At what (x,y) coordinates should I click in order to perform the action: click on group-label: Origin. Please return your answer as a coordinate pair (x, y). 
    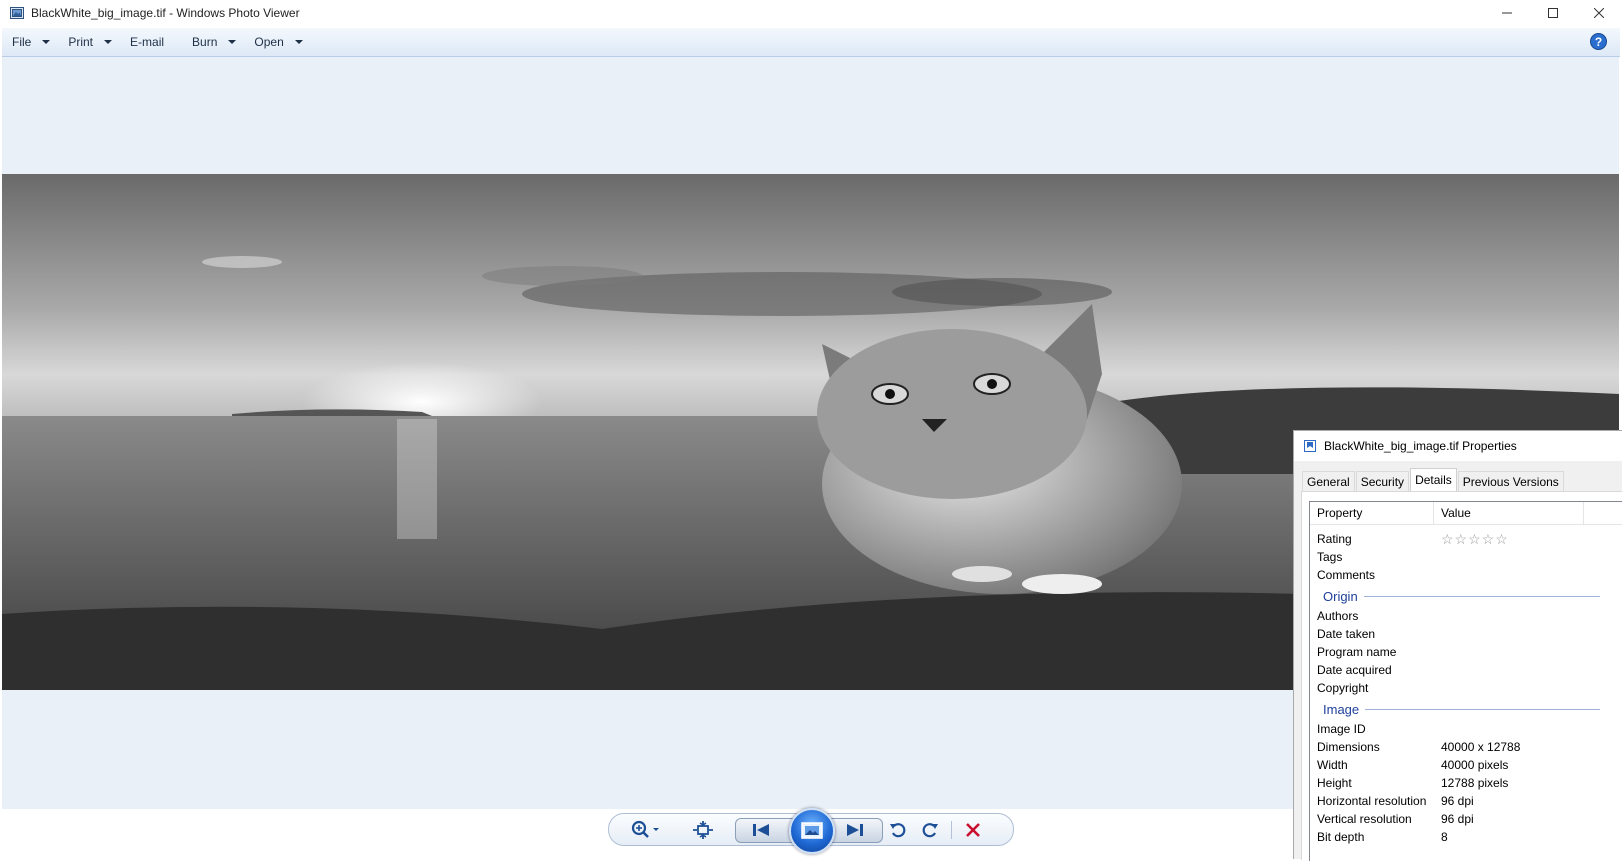
    Looking at the image, I should click on (1340, 596).